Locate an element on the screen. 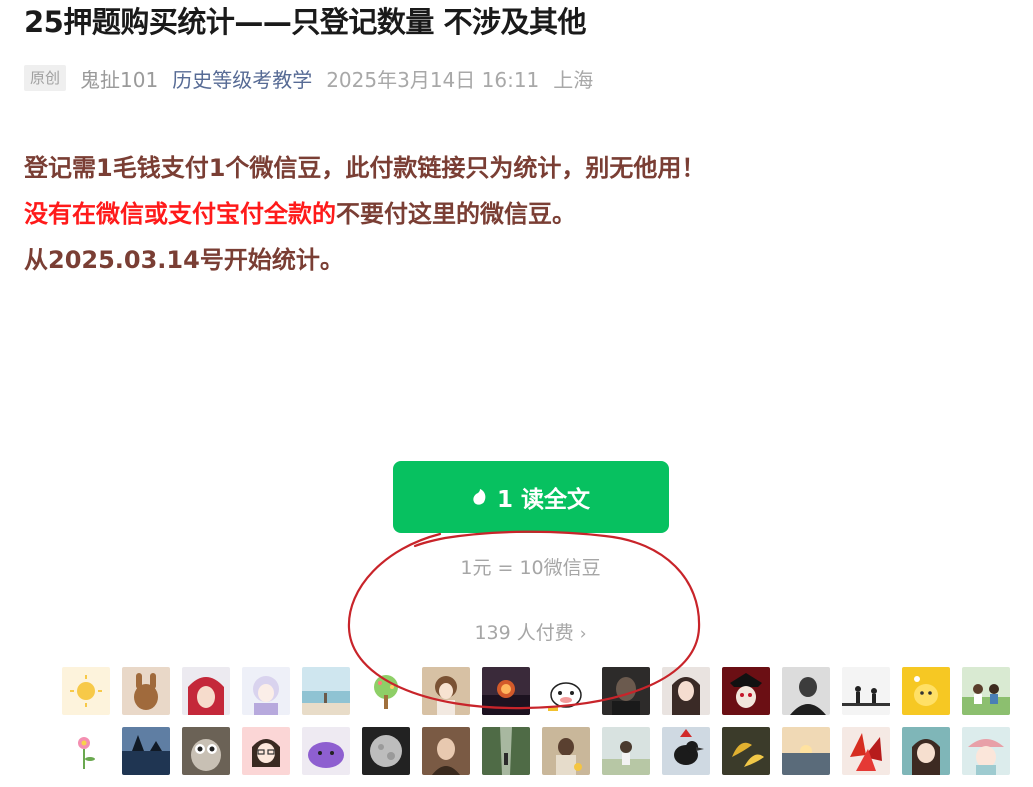  account-link: 历史等级考教学 is located at coordinates (242, 78).